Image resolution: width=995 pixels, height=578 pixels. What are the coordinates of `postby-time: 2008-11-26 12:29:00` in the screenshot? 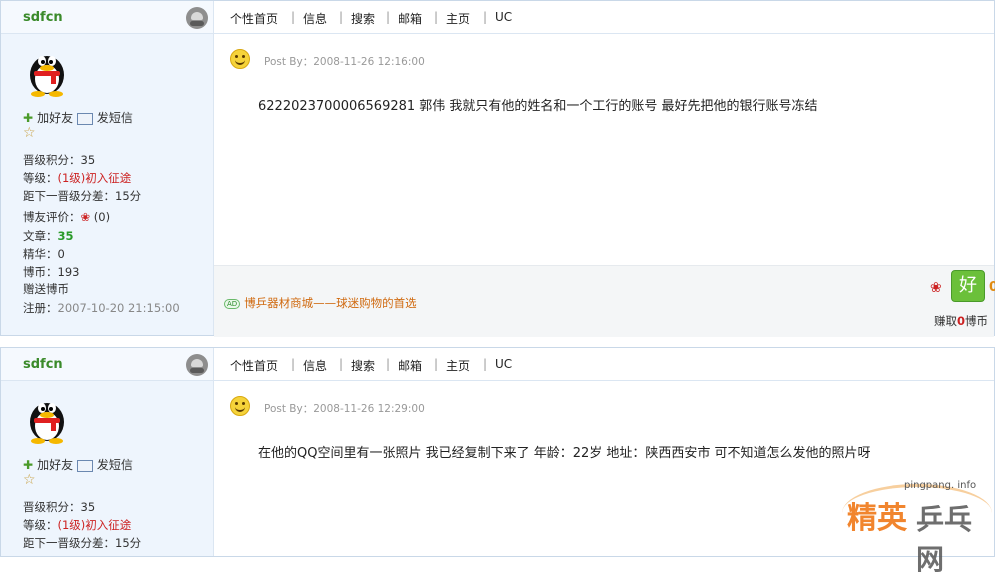 It's located at (369, 409).